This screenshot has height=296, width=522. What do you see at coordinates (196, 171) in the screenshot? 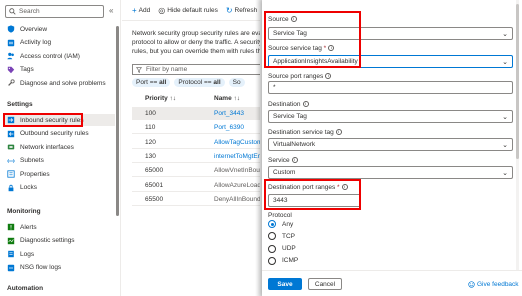
I see `table-row: 65000 AllowVnetInBoun` at bounding box center [196, 171].